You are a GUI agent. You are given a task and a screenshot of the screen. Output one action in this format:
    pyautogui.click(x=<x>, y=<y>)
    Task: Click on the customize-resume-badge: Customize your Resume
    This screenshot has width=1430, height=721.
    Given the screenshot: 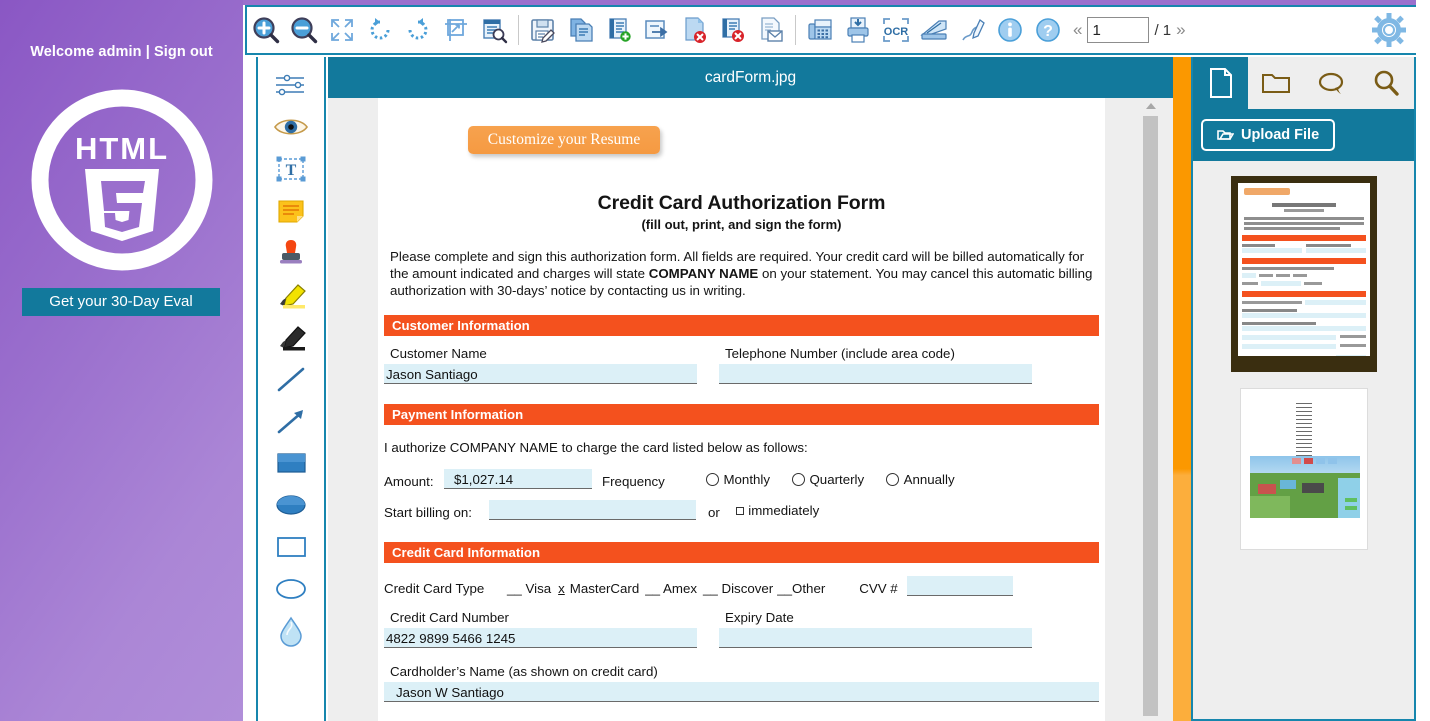 What is the action you would take?
    pyautogui.click(x=564, y=140)
    